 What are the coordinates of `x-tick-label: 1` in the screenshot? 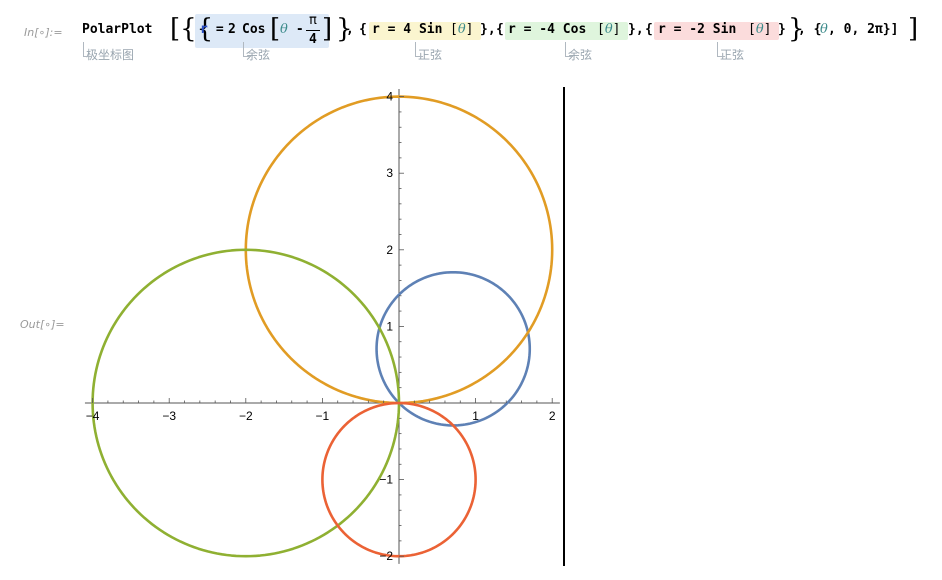 It's located at (475, 416).